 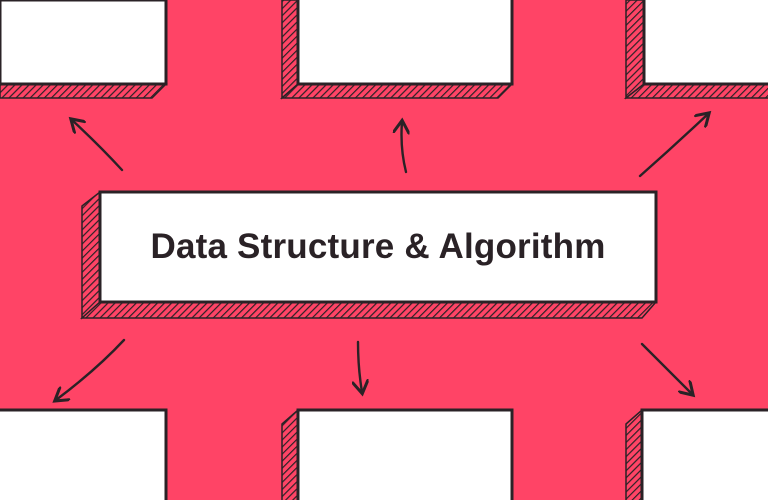 I want to click on card-bottom-center, so click(x=397, y=454).